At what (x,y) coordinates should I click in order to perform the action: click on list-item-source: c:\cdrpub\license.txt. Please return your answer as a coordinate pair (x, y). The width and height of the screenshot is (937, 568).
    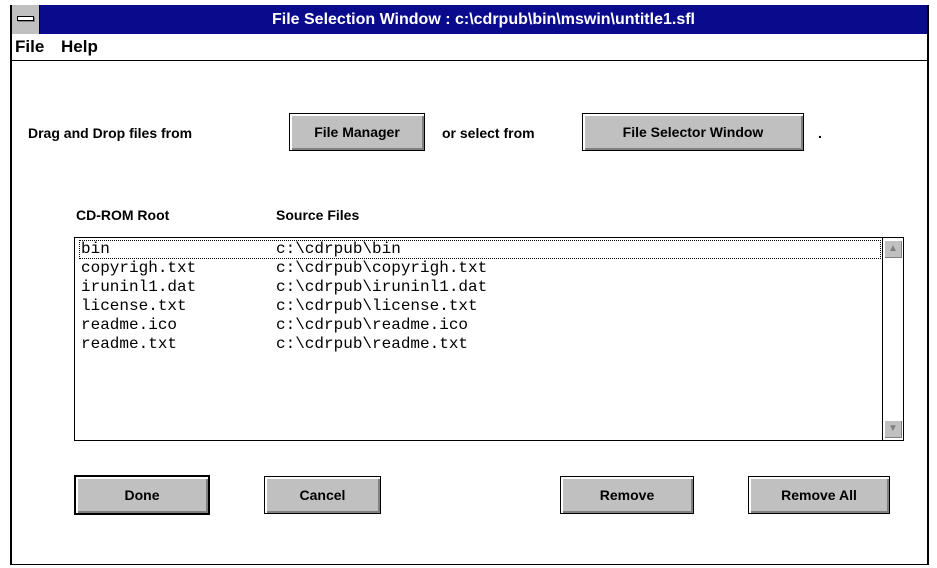
    Looking at the image, I should click on (377, 306).